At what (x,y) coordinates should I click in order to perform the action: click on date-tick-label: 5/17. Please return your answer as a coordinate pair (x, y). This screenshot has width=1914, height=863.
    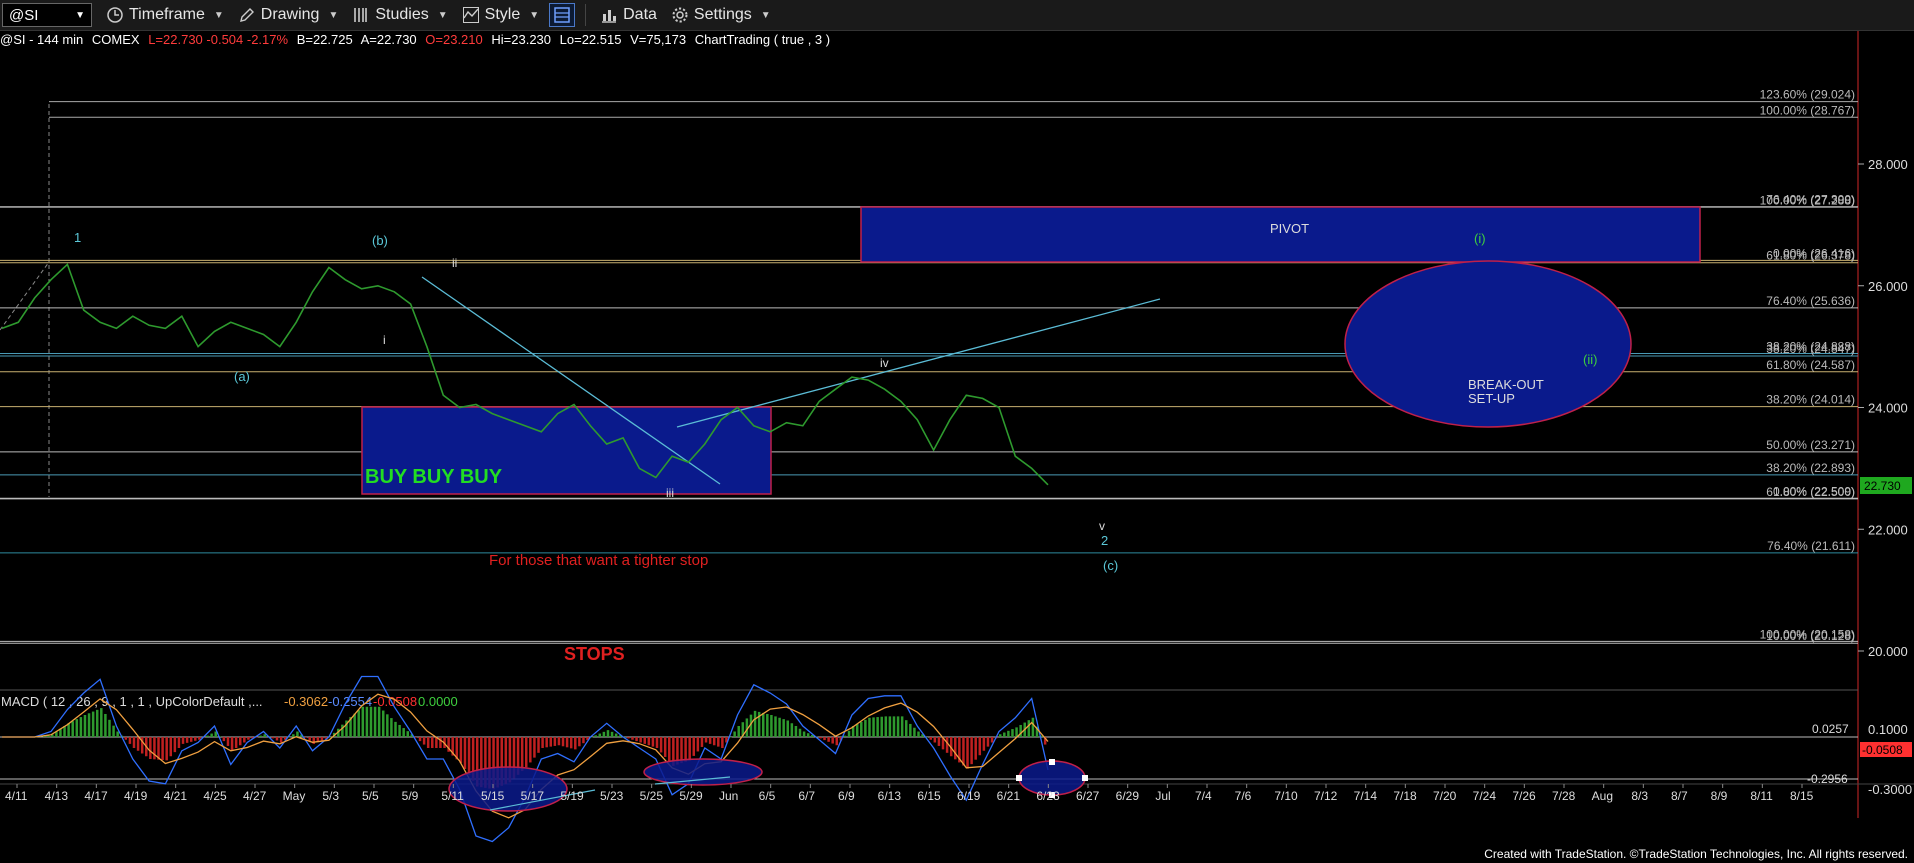
    Looking at the image, I should click on (533, 796).